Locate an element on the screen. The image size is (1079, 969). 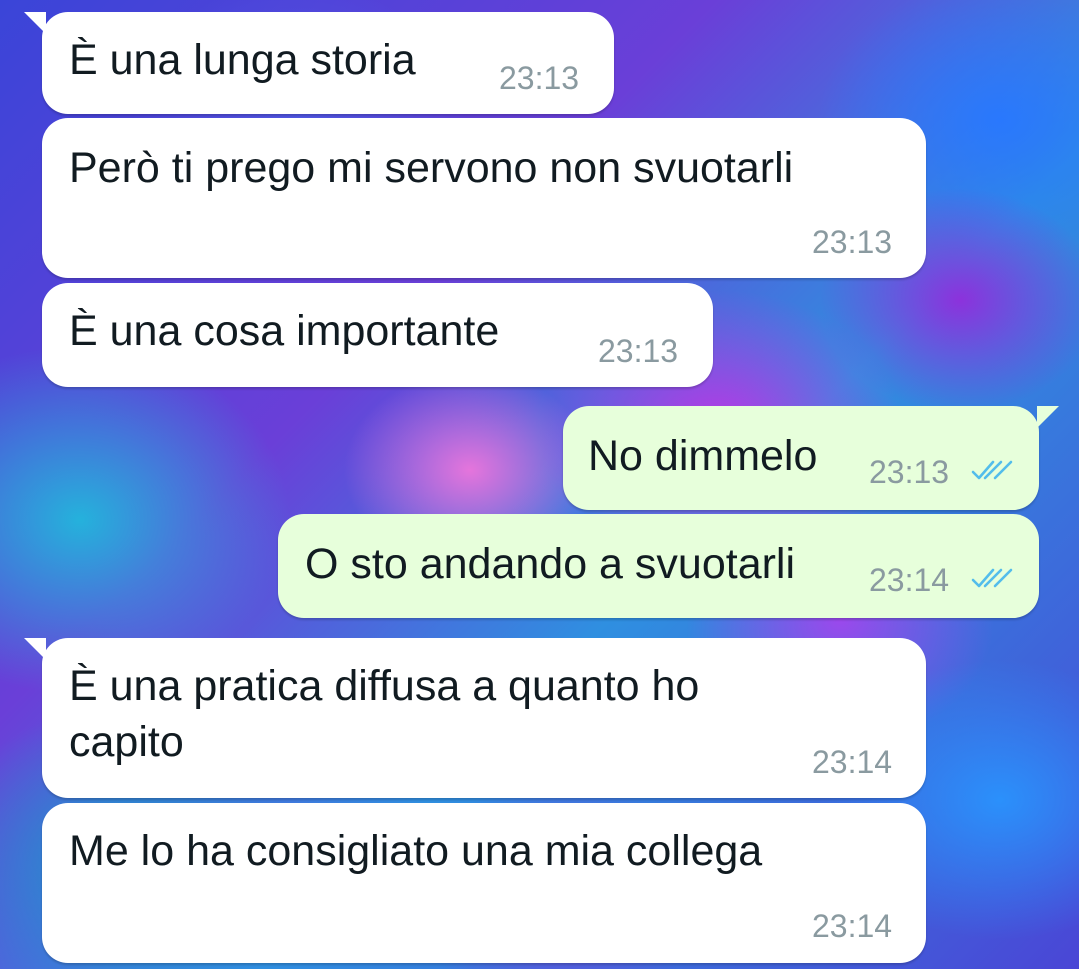
message-text: Però ti prego mi servono non svuotarli is located at coordinates (431, 168).